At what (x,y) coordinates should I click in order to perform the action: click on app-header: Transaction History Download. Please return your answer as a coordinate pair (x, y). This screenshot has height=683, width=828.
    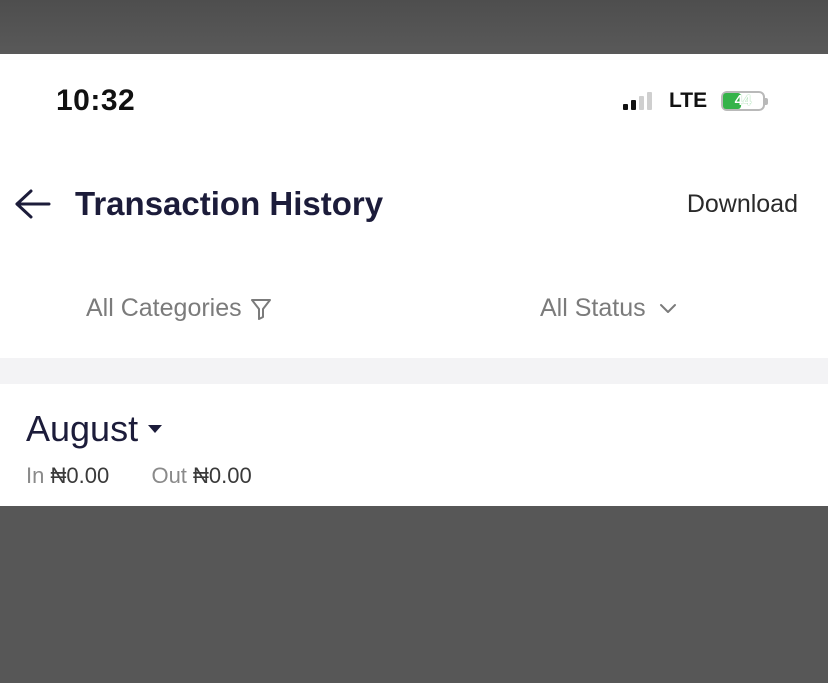
    Looking at the image, I should click on (414, 204).